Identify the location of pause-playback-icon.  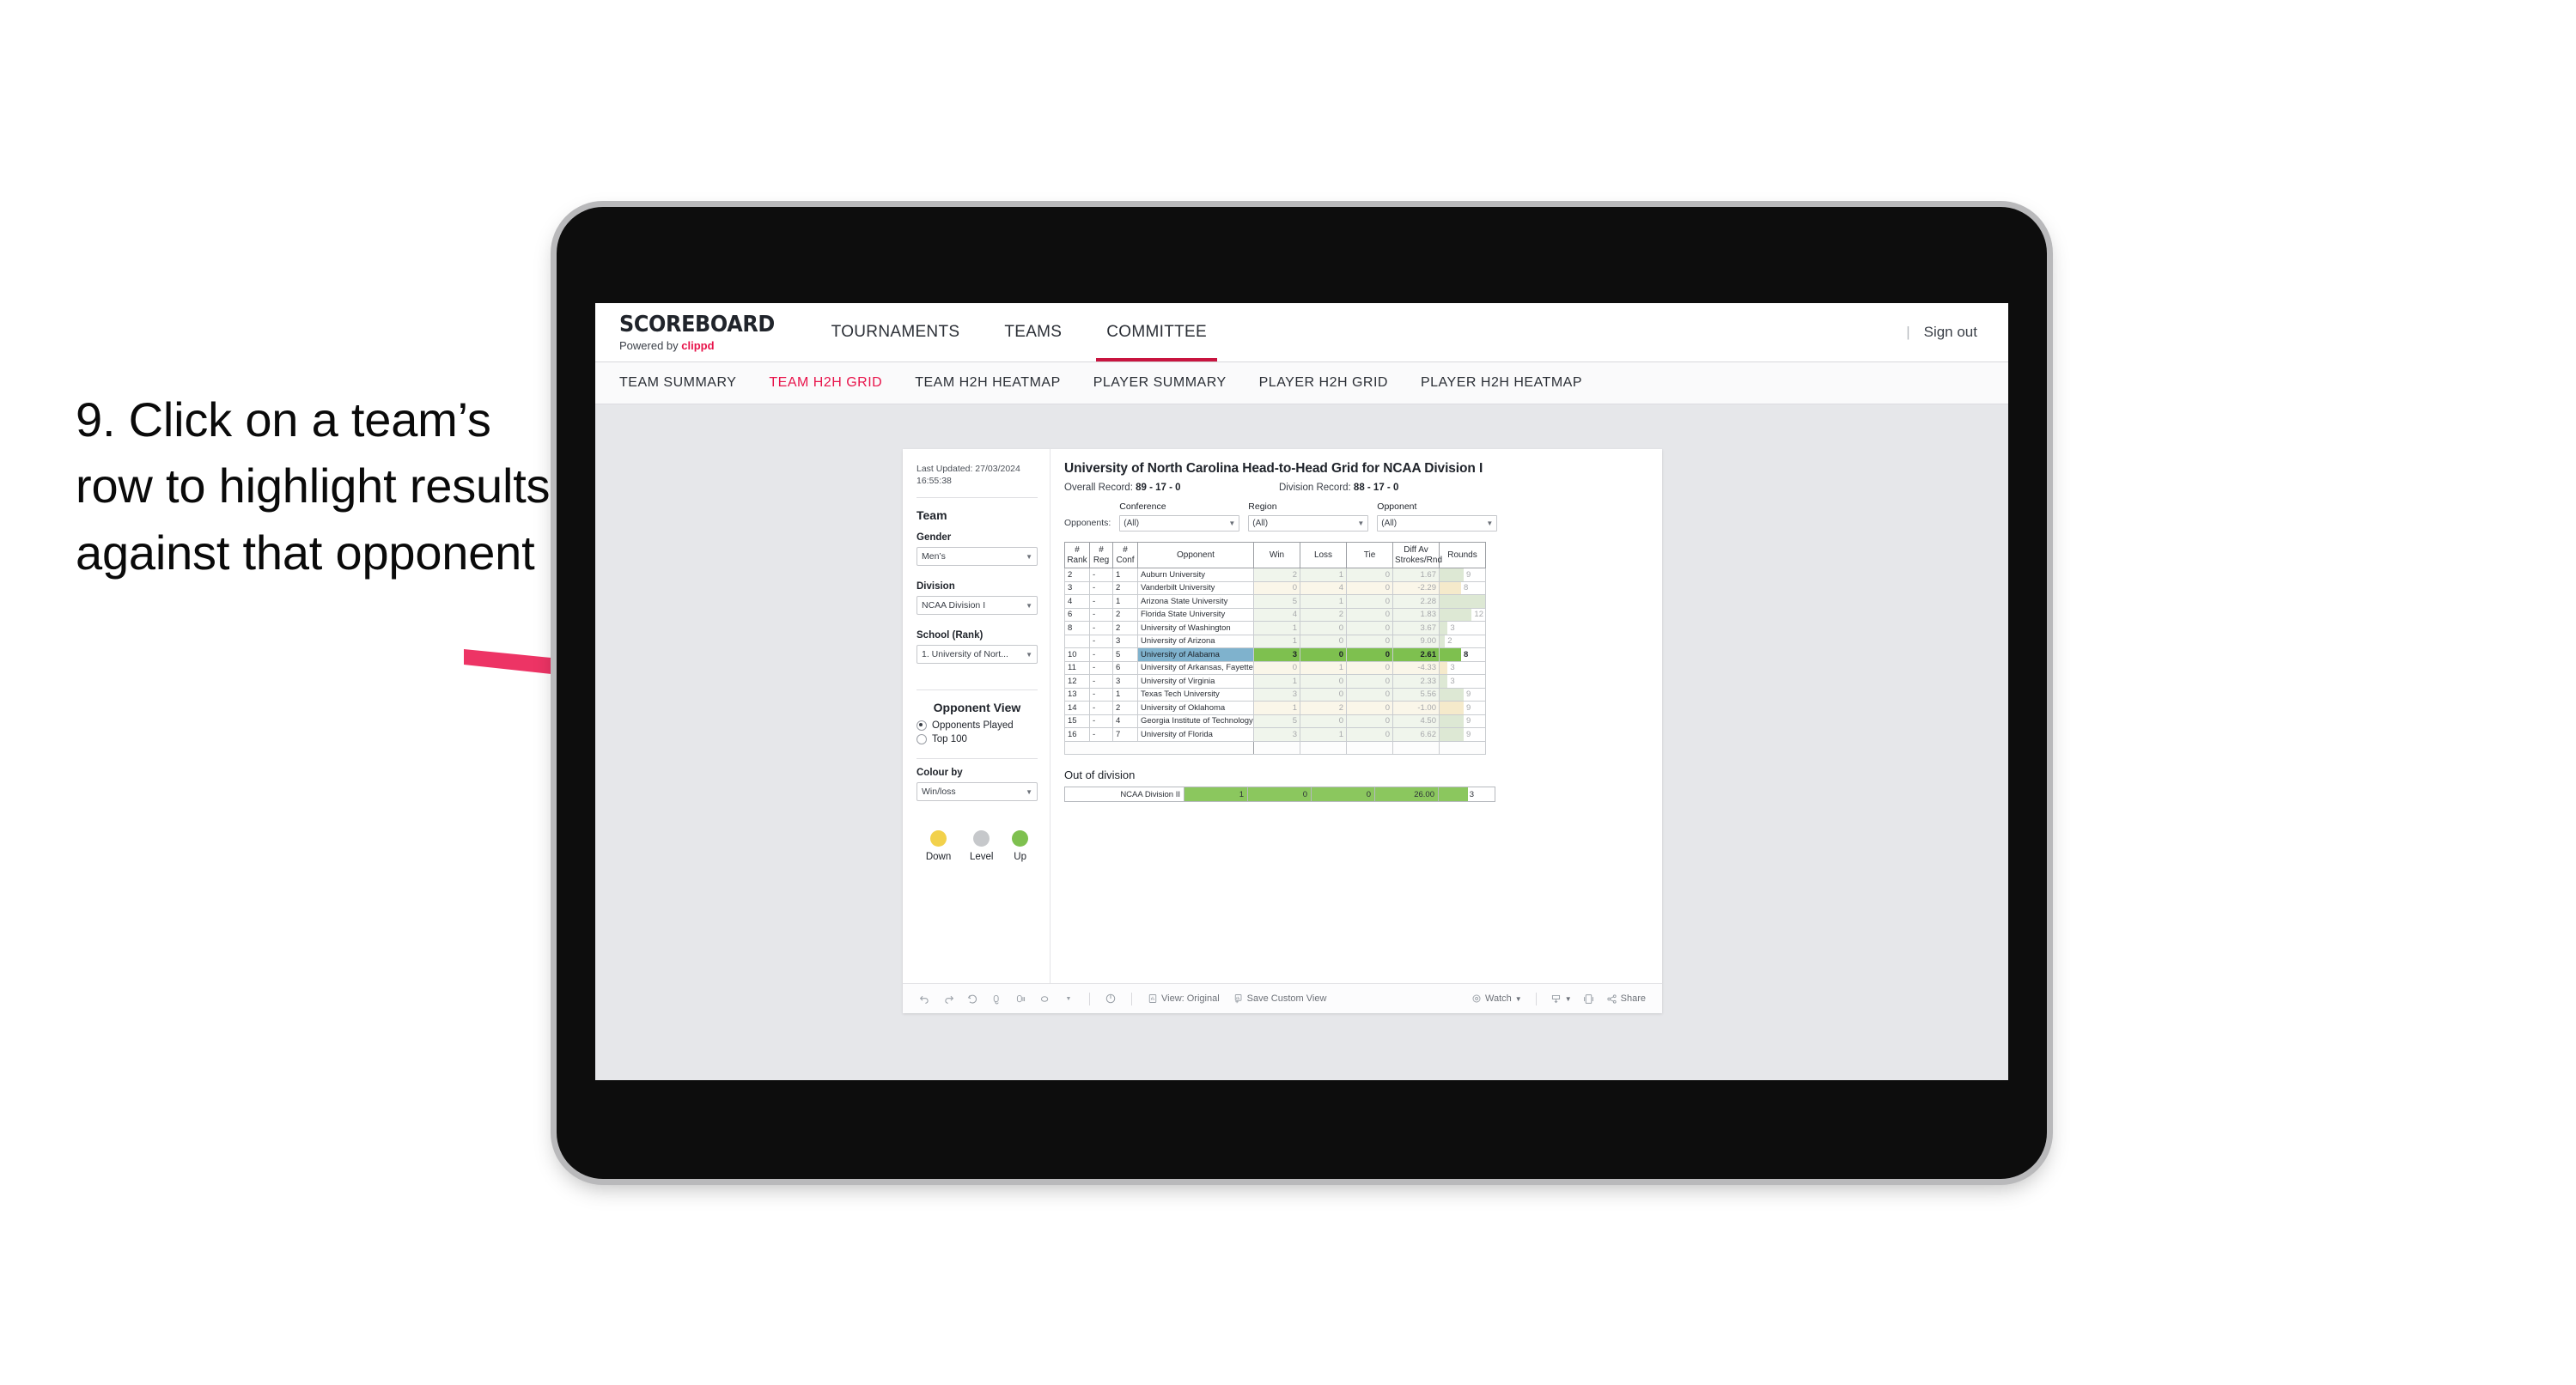
(1110, 998).